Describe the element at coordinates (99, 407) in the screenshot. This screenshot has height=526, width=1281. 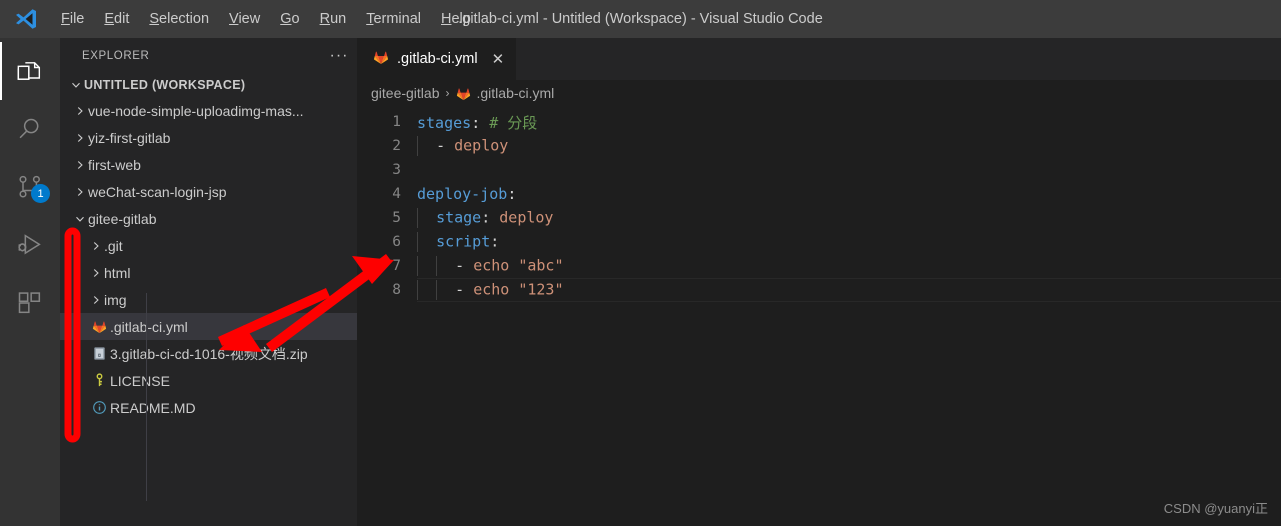
I see `info-icon` at that location.